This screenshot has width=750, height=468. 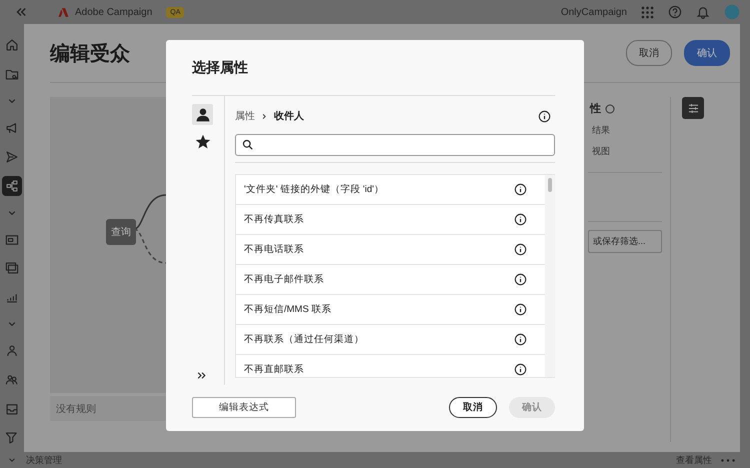 What do you see at coordinates (625, 130) in the screenshot?
I see `panel-option: 结果` at bounding box center [625, 130].